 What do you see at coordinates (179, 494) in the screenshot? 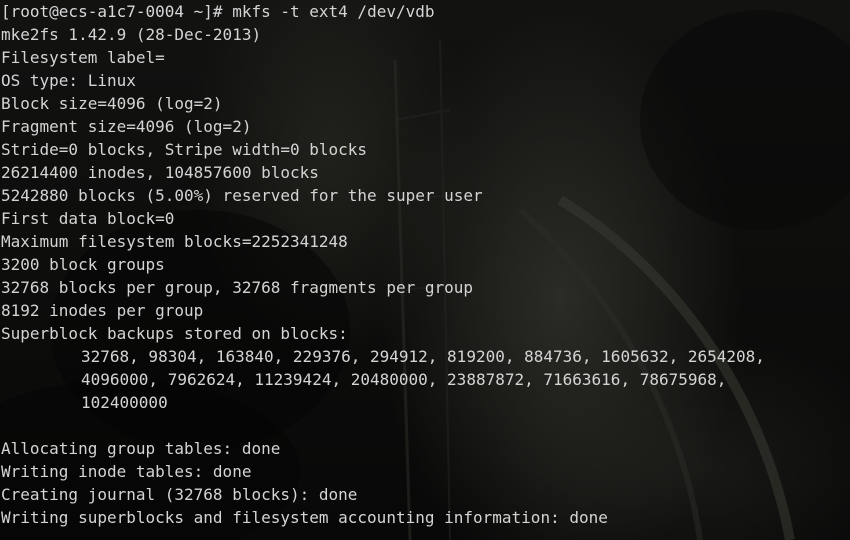
I see `progress-line: Creating journal (32768 blocks): done` at bounding box center [179, 494].